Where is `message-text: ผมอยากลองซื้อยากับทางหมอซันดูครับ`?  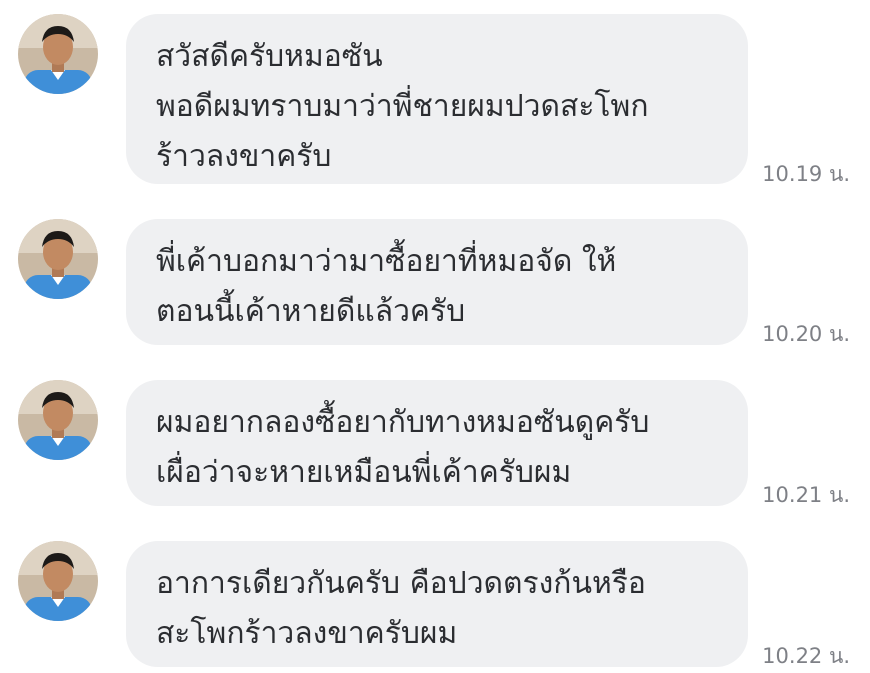
message-text: ผมอยากลองซื้อยากับทางหมอซันดูครับ is located at coordinates (403, 422).